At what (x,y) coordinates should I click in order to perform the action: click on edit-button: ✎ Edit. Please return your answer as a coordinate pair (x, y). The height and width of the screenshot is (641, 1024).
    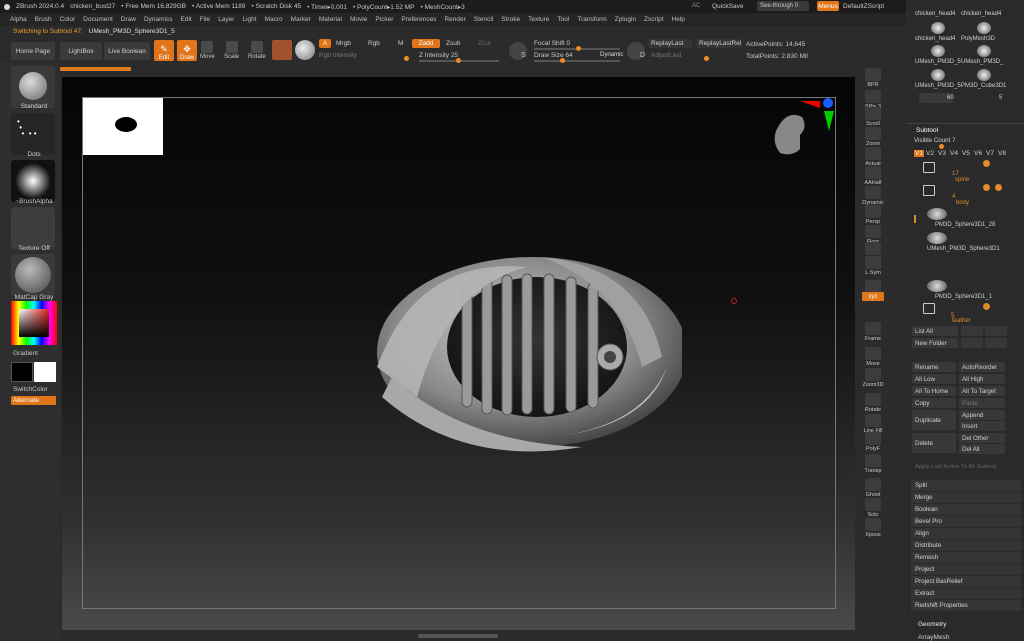
    Looking at the image, I should click on (164, 50).